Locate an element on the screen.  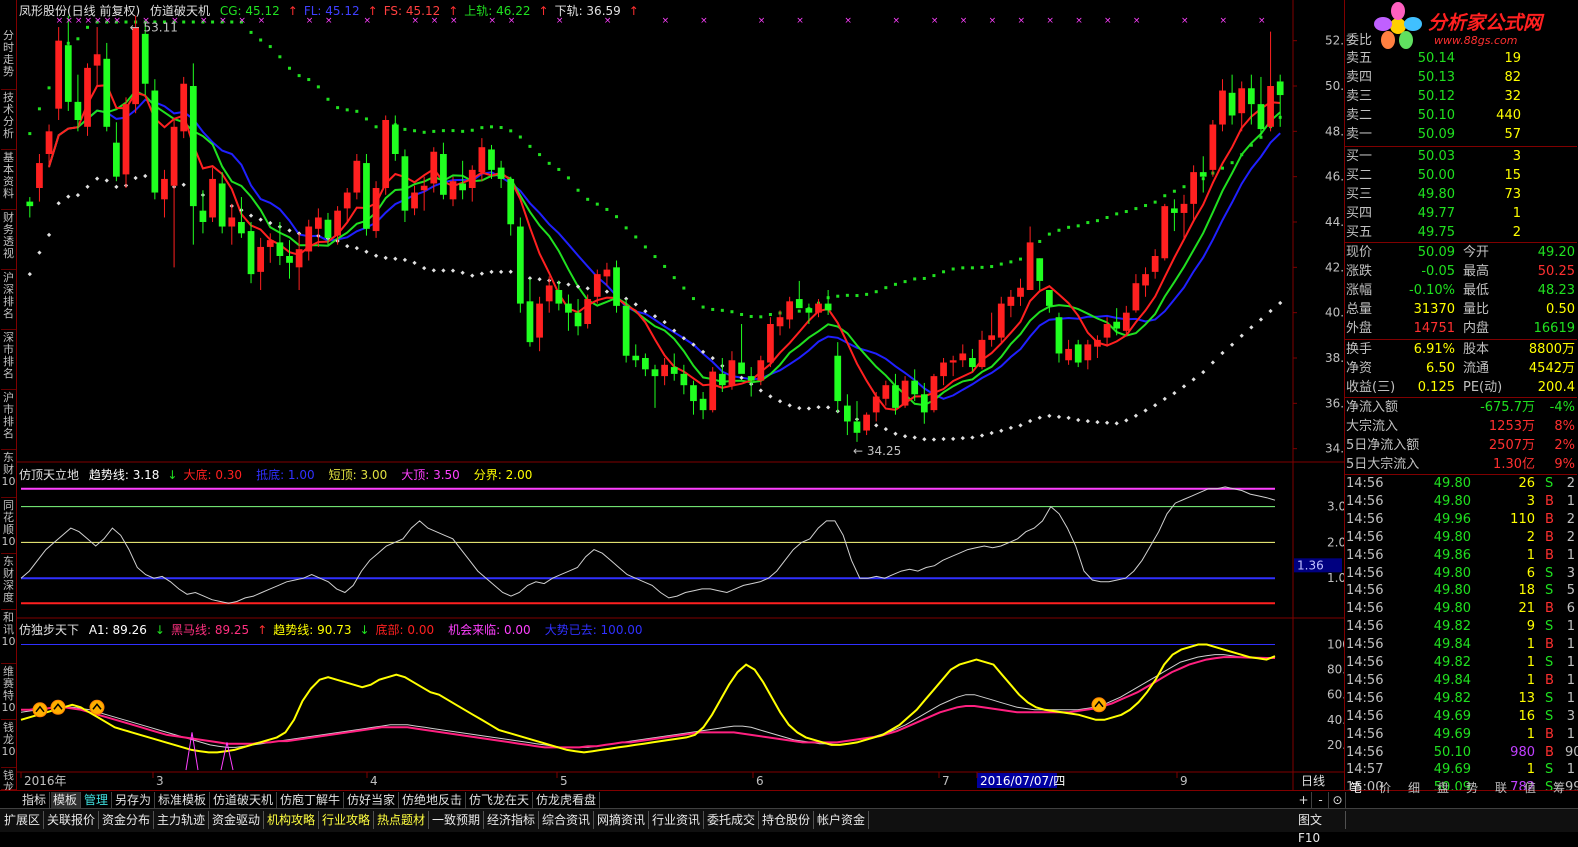
main_header-item-2: FS: 45.12 is located at coordinates (412, 11).